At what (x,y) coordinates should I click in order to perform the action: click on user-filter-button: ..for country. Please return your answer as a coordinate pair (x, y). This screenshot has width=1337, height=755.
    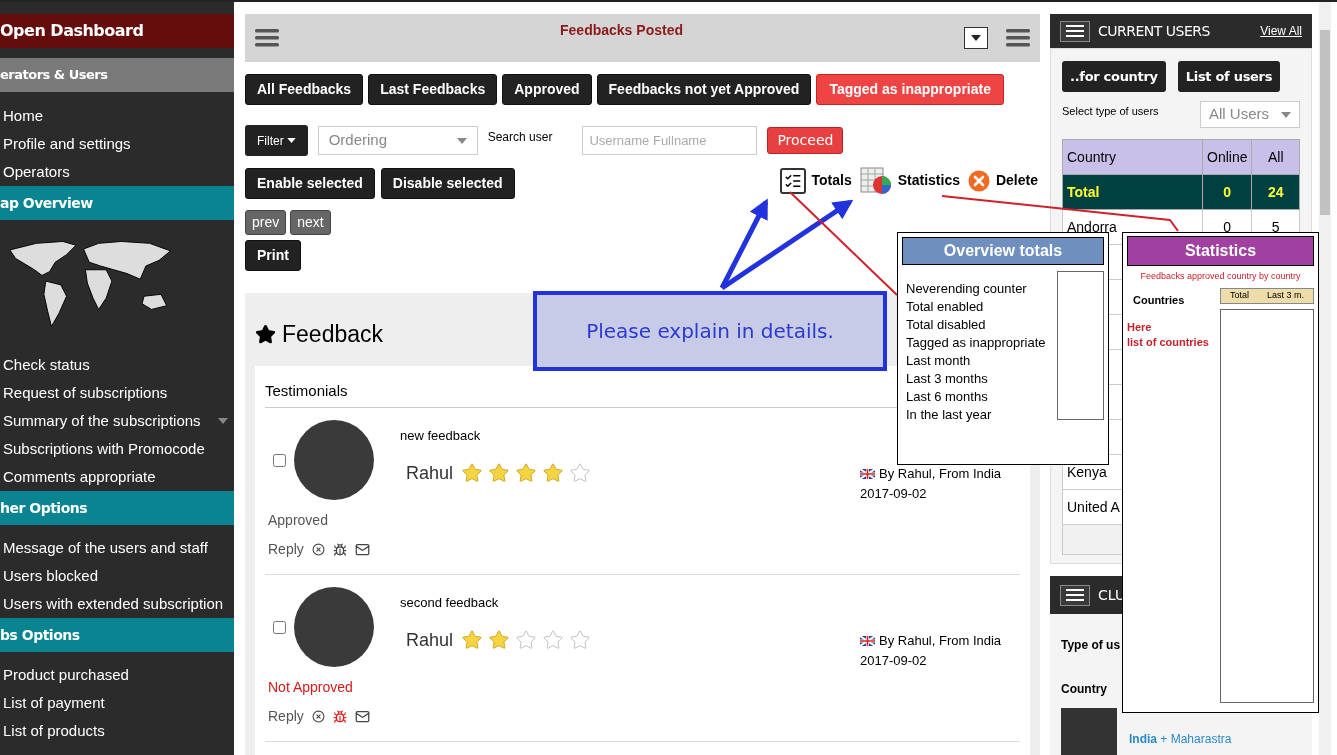
    Looking at the image, I should click on (1114, 76).